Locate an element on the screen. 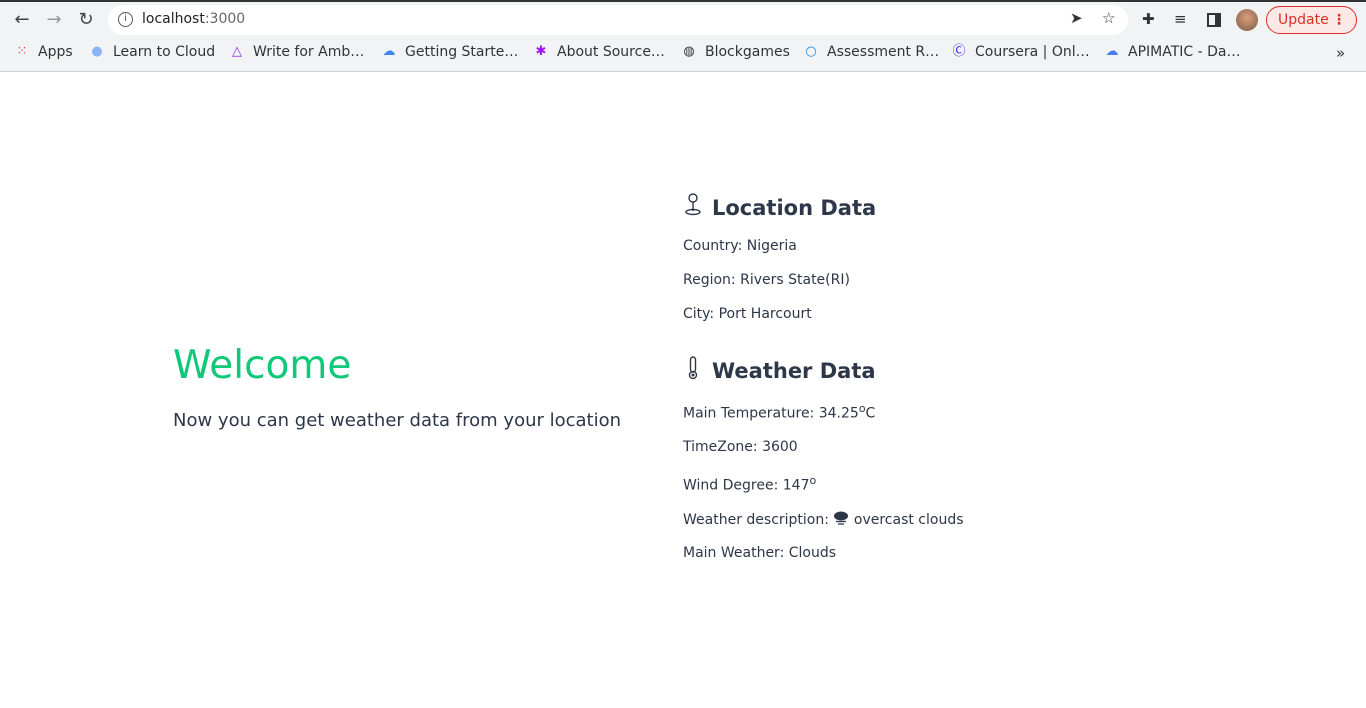  send-icon: ➤ is located at coordinates (1076, 18).